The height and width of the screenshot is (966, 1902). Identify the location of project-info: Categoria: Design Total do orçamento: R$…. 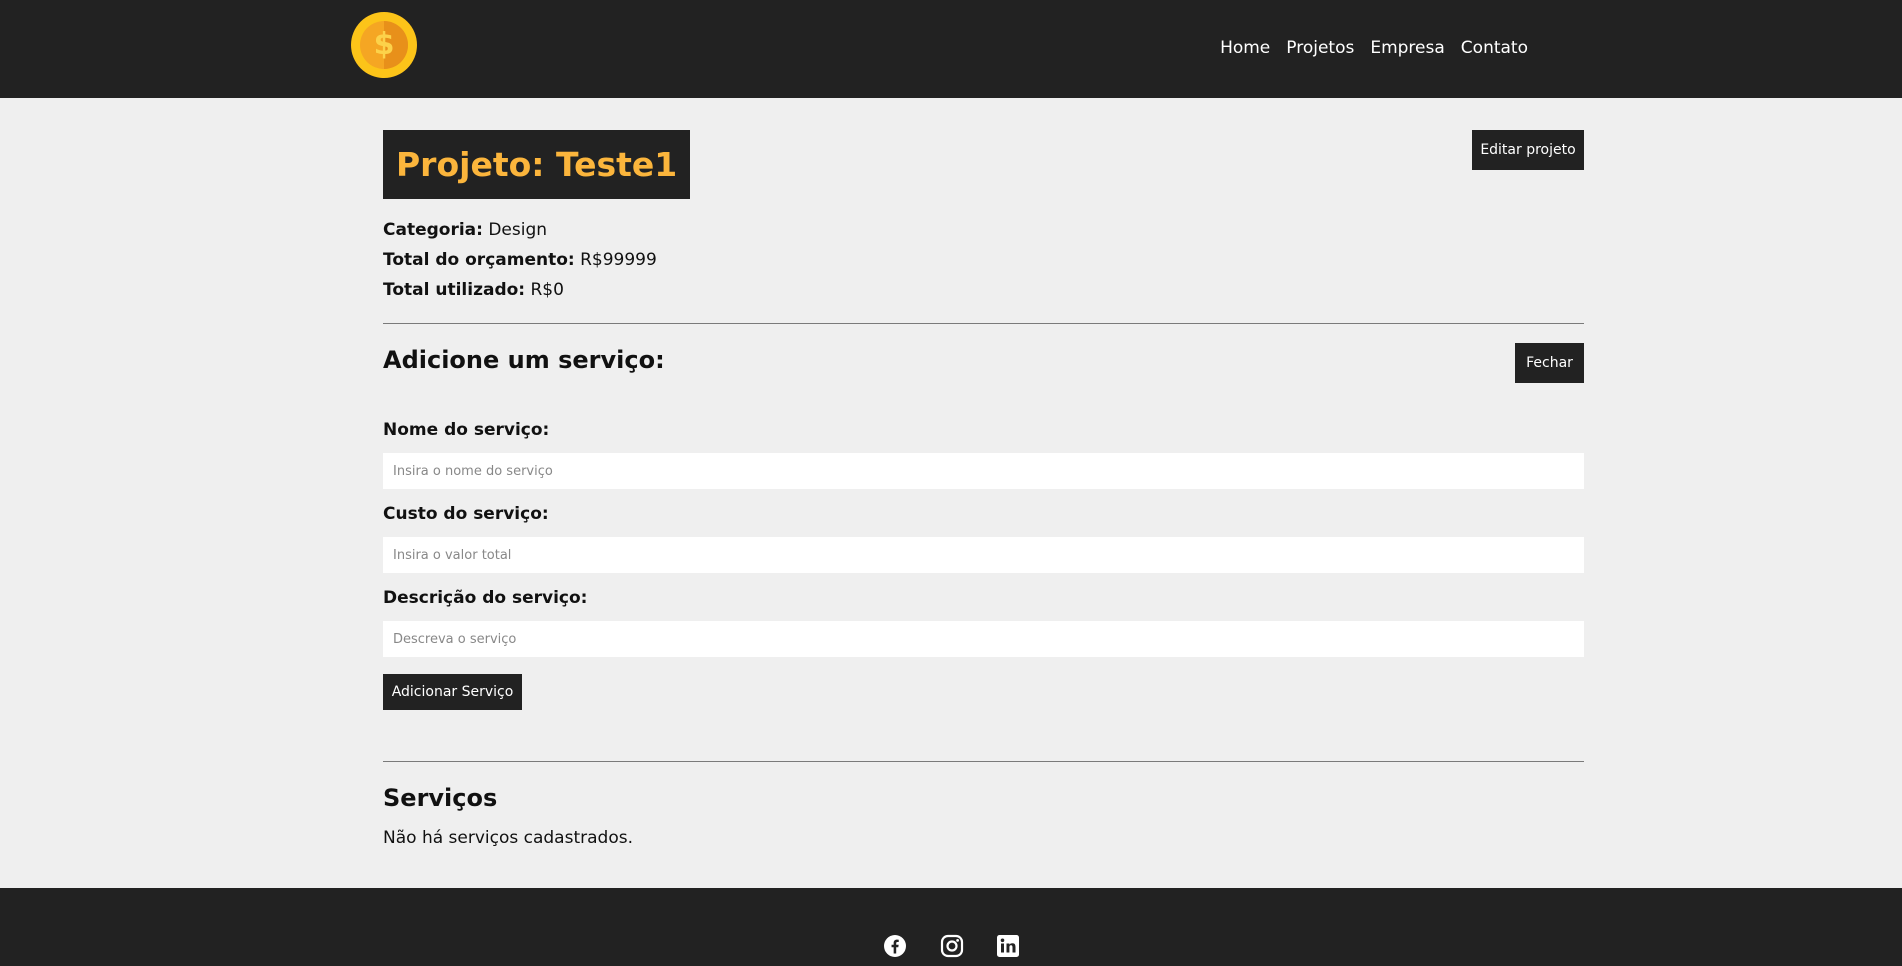
(520, 260).